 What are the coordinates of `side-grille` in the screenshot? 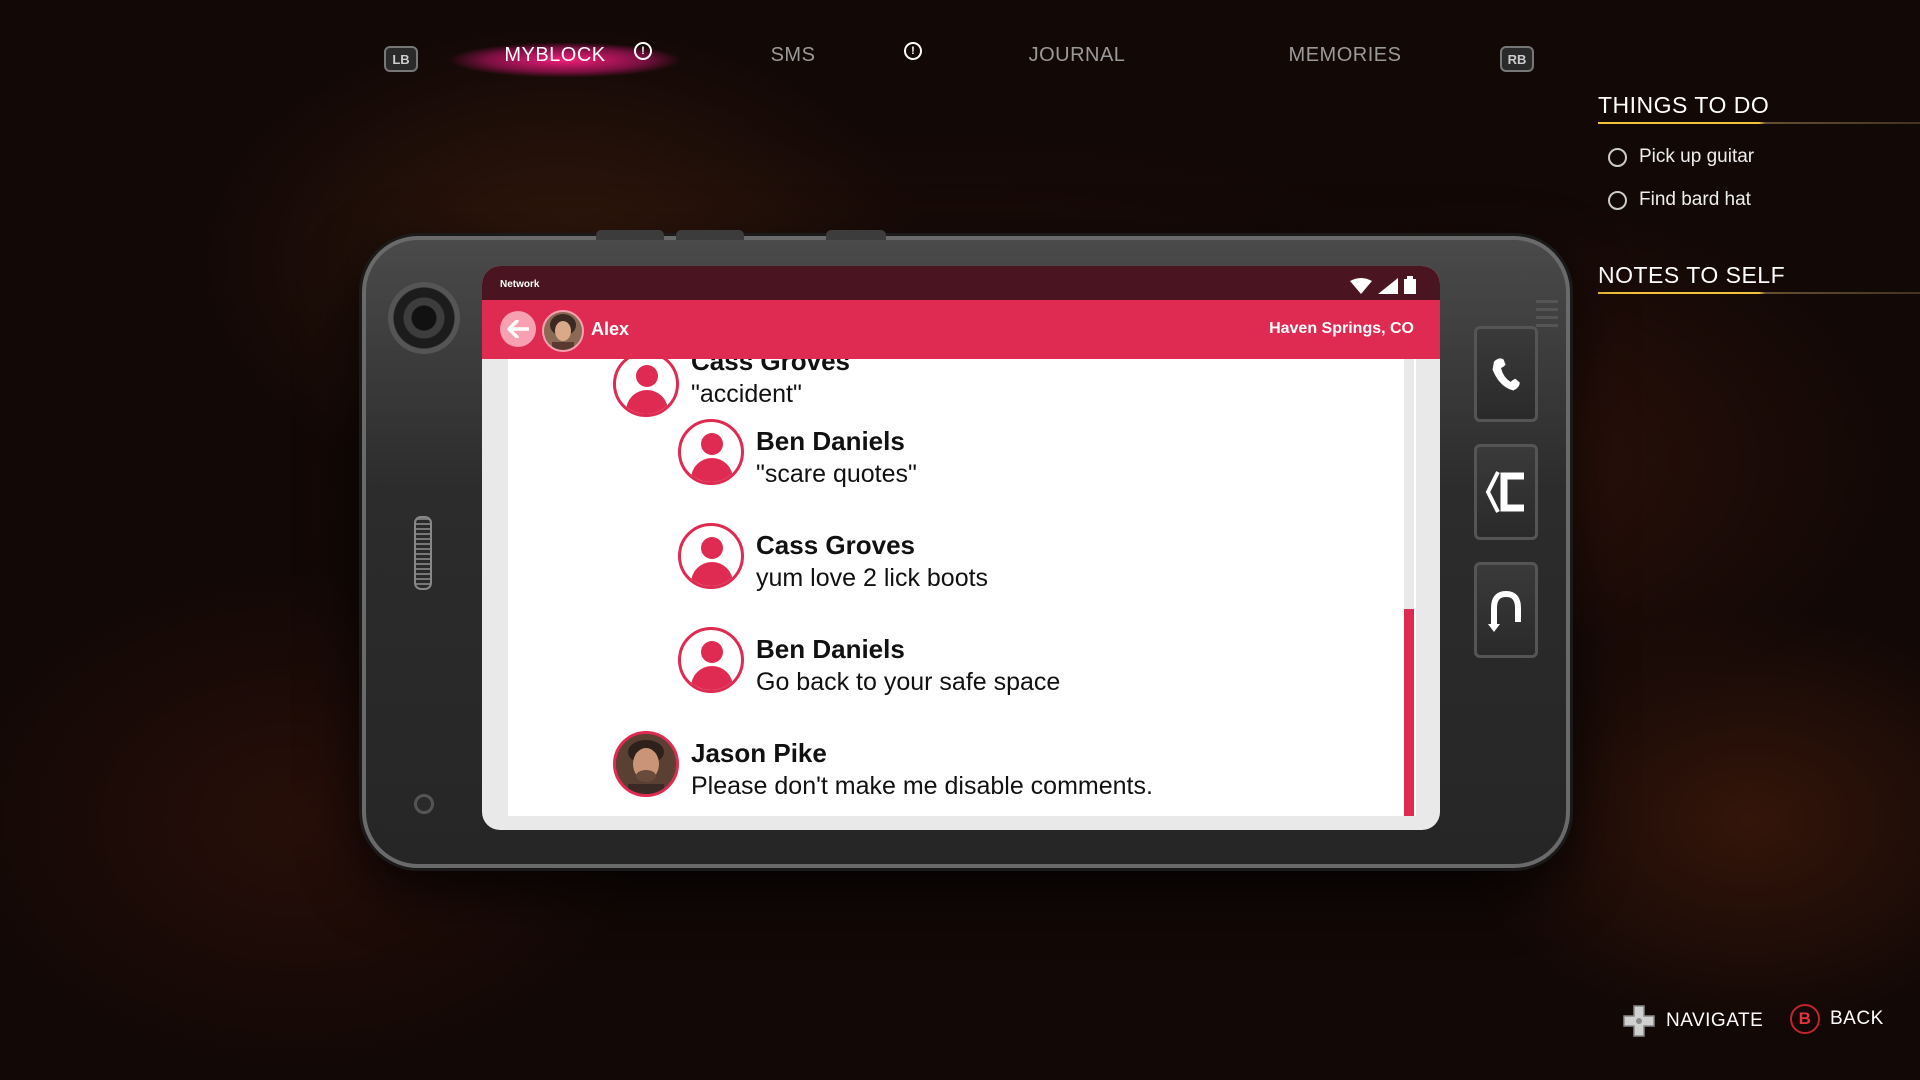 It's located at (1547, 315).